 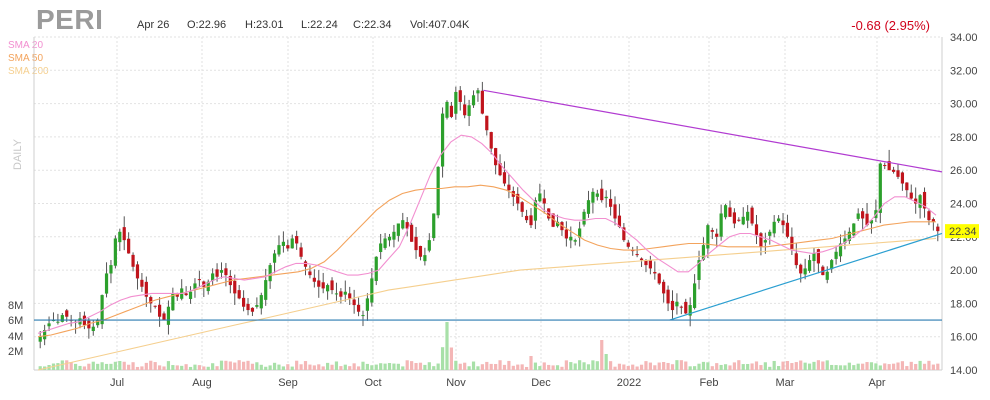 What do you see at coordinates (806, 276) in the screenshot?
I see `trendline-support` at bounding box center [806, 276].